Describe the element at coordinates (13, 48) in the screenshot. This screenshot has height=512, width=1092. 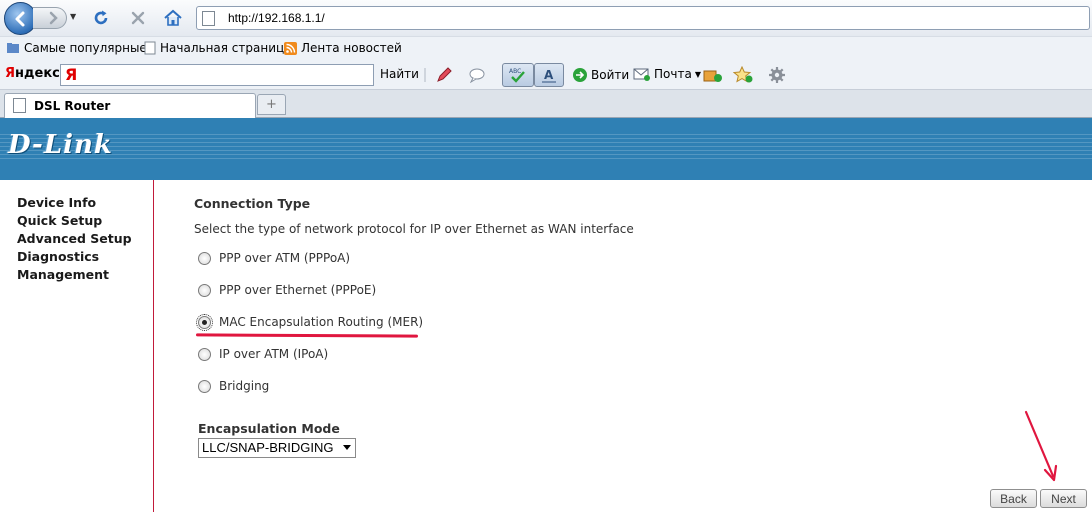
I see `bookmark-folder-icon` at that location.